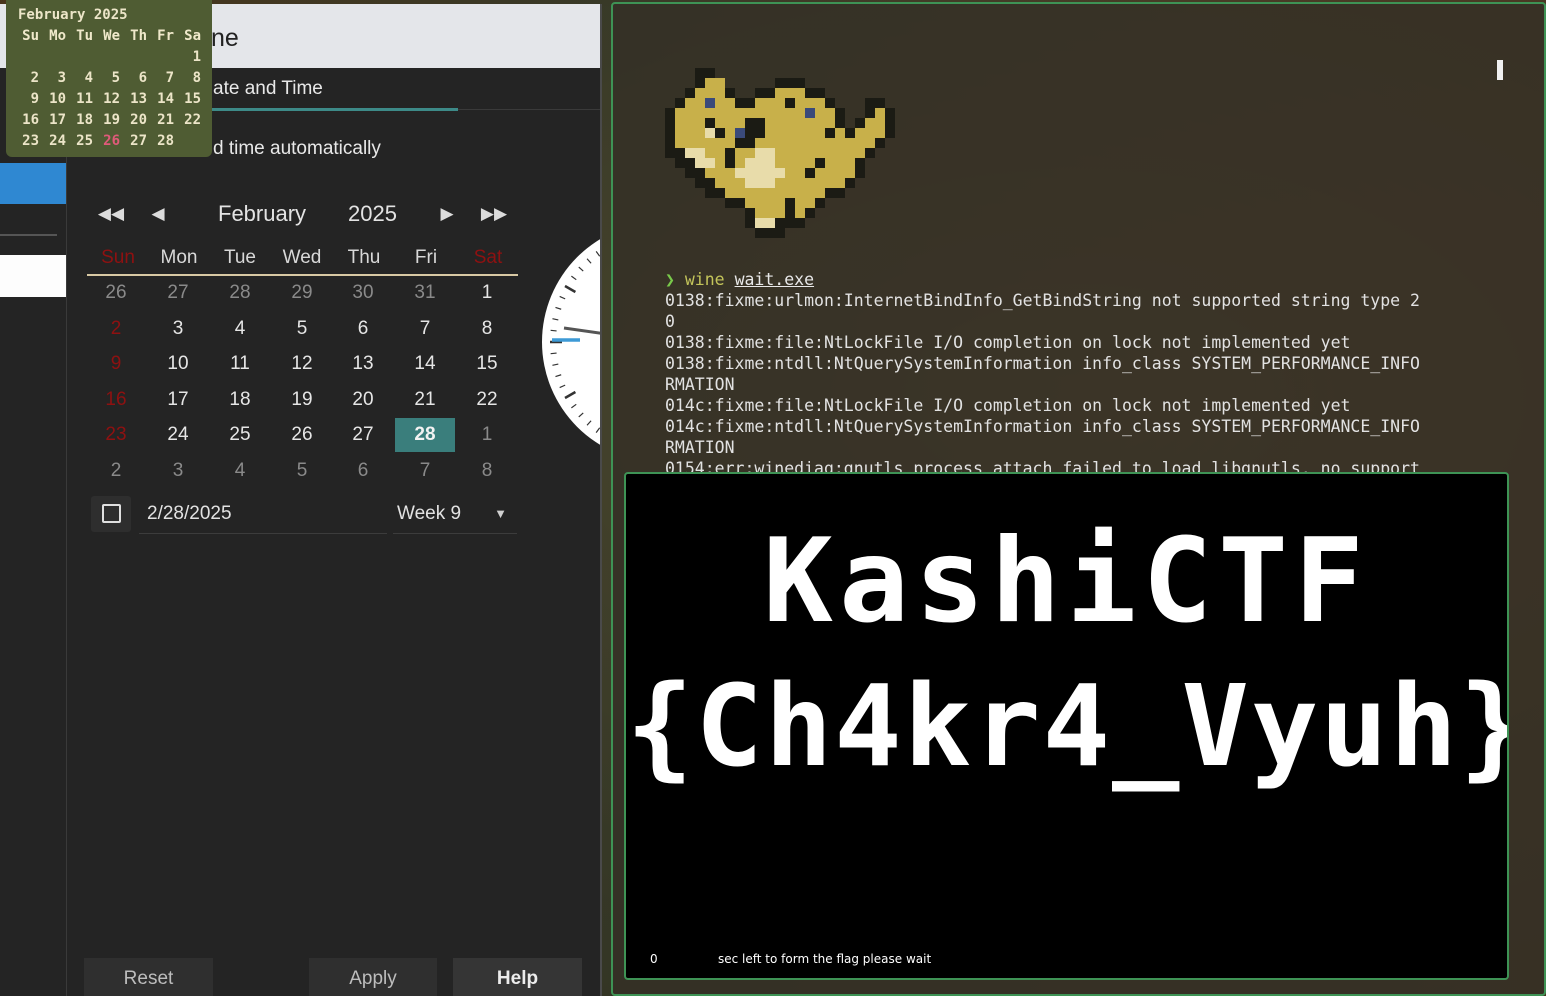 This screenshot has width=1546, height=996. Describe the element at coordinates (1500, 70) in the screenshot. I see `terminal-cursor` at that location.